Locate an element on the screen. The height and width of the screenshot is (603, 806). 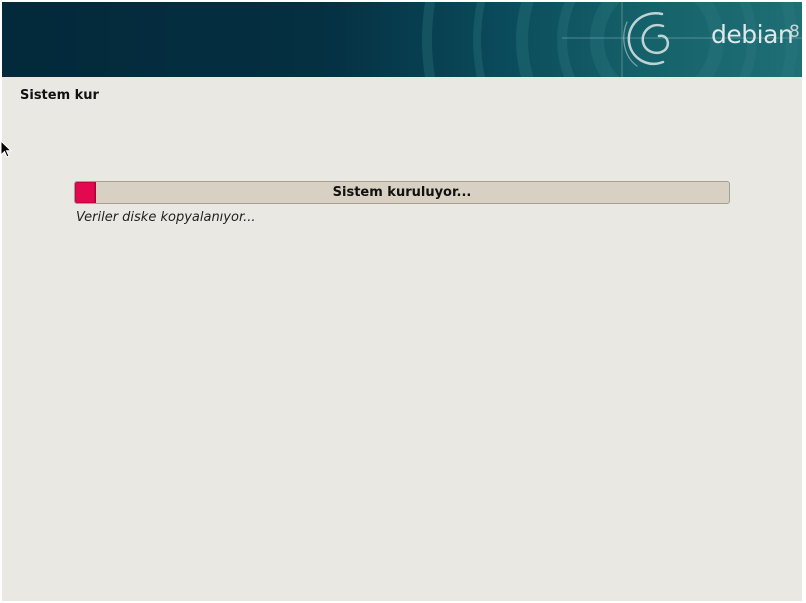
debian-brand: debian 8 is located at coordinates (709, 39).